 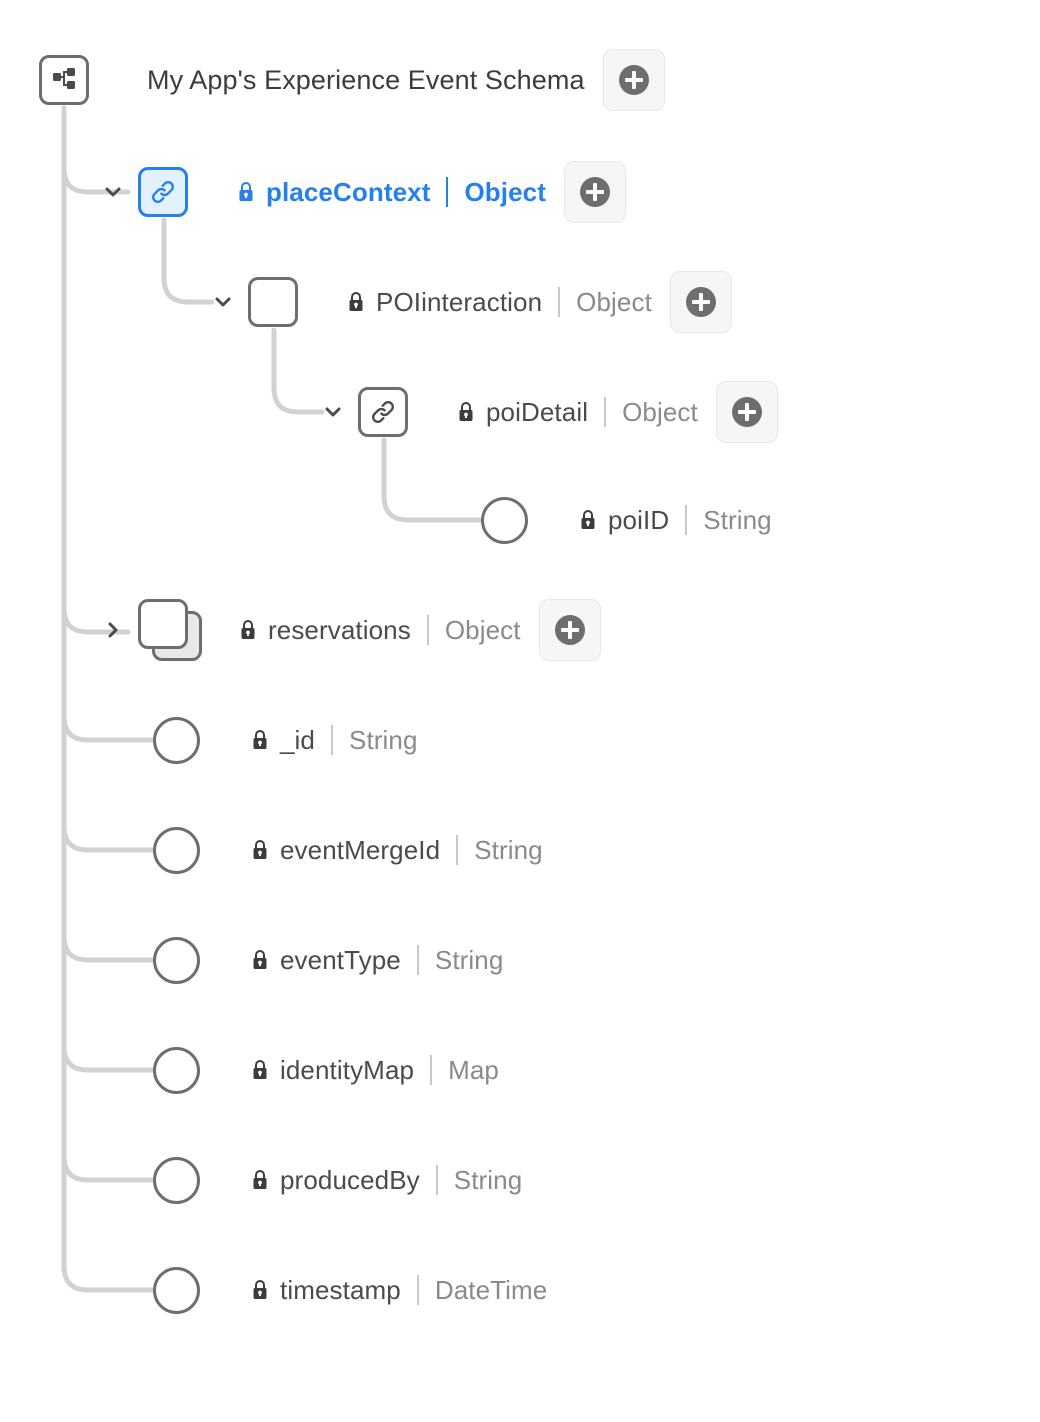 I want to click on schema-icon, so click(x=64, y=80).